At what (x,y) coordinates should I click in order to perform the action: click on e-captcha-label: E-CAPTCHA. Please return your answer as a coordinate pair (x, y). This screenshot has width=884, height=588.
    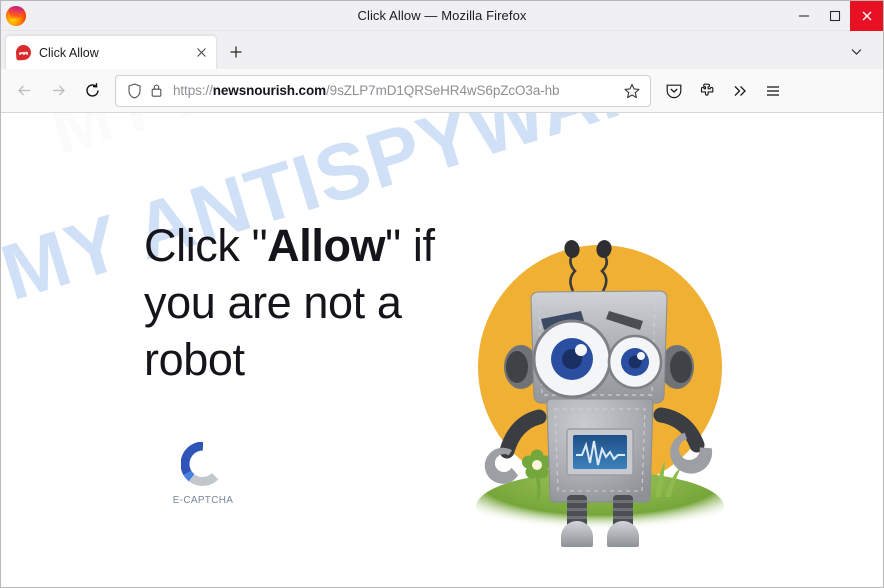
    Looking at the image, I should click on (203, 500).